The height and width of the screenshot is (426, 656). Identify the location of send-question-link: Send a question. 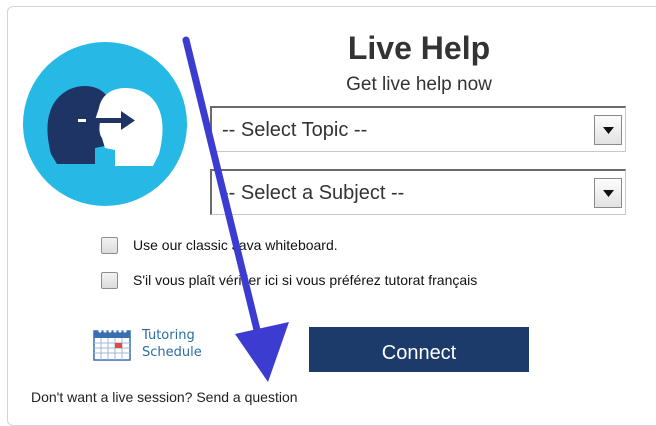
(246, 397).